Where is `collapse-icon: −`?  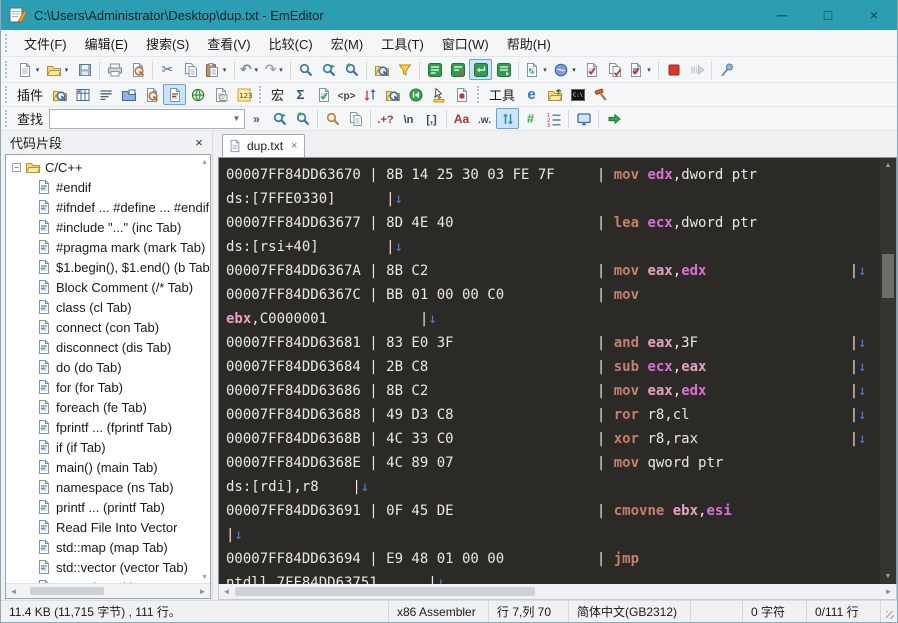
collapse-icon: − is located at coordinates (16, 167).